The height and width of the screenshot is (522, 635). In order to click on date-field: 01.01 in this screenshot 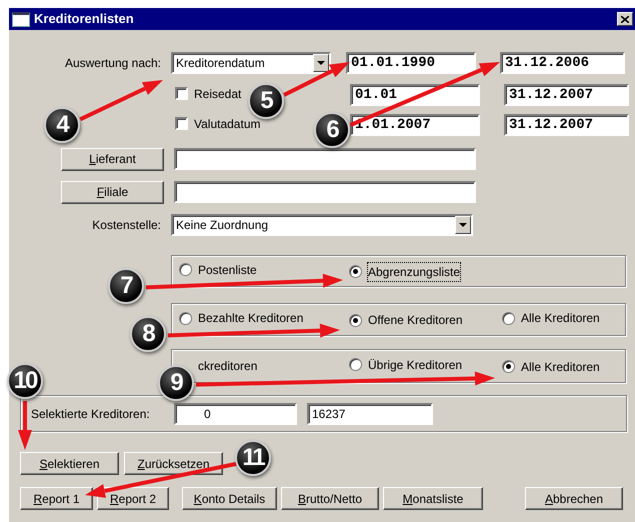, I will do `click(415, 95)`.